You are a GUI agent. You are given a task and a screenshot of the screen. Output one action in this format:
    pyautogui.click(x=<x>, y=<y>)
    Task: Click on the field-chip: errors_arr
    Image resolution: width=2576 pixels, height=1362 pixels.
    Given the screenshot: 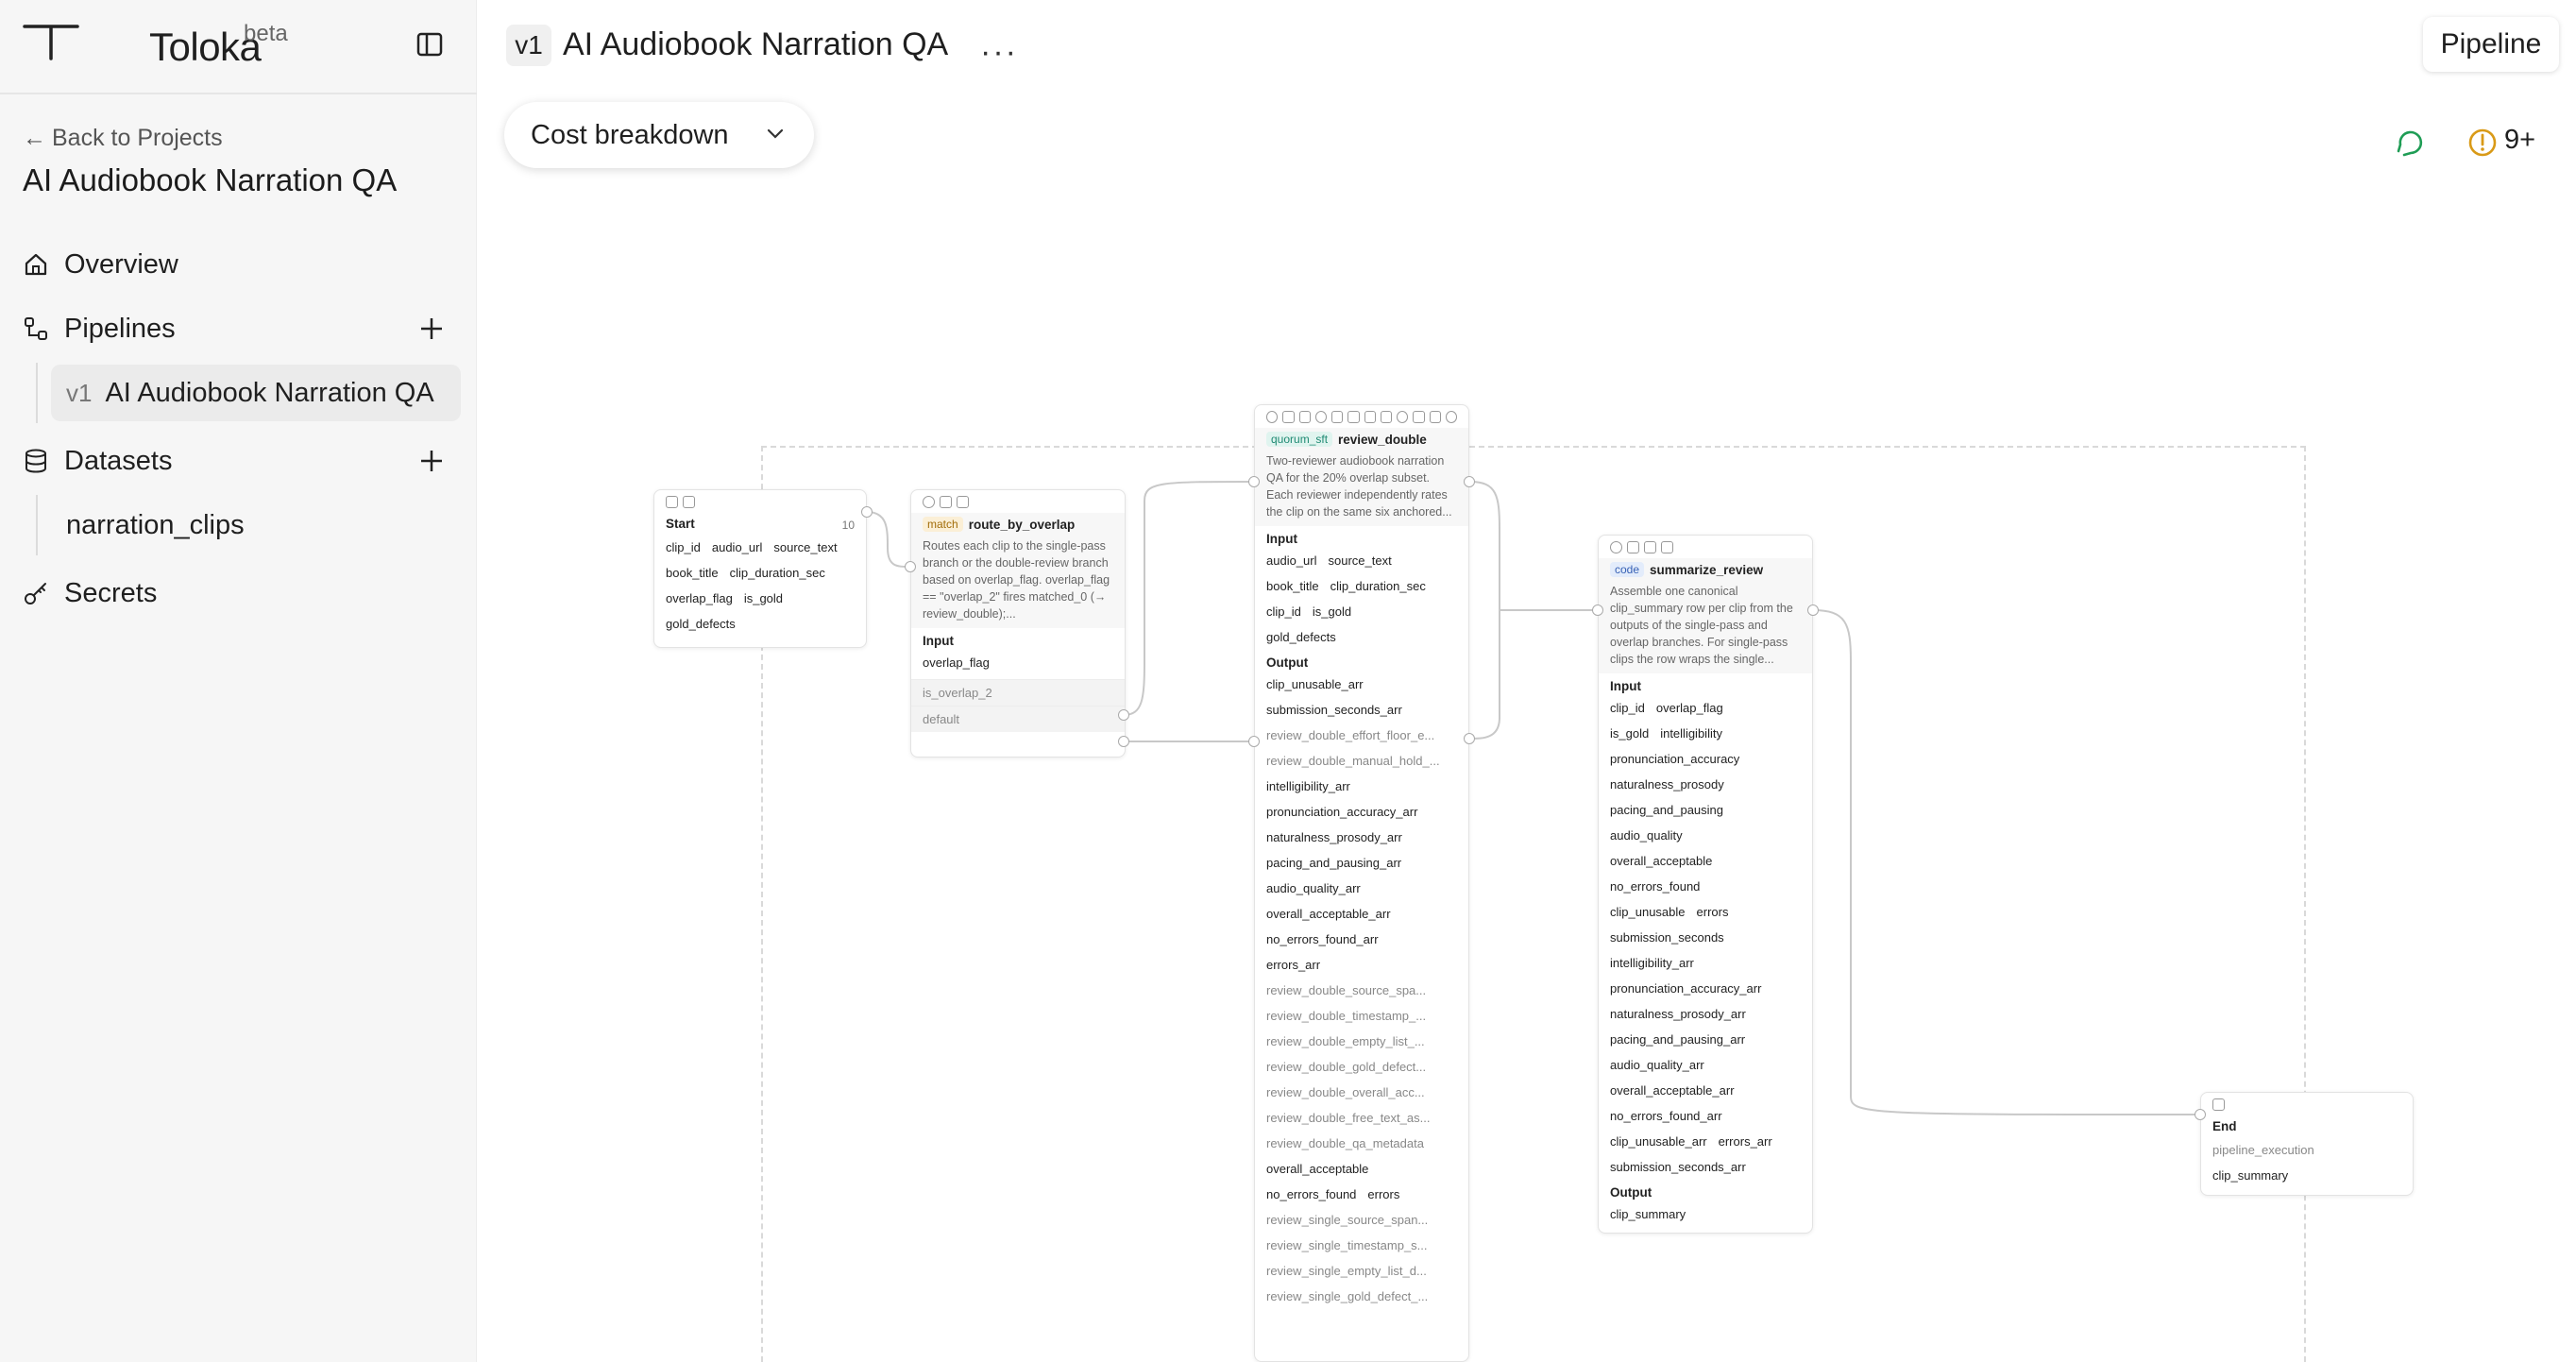 What is the action you would take?
    pyautogui.click(x=1745, y=1141)
    